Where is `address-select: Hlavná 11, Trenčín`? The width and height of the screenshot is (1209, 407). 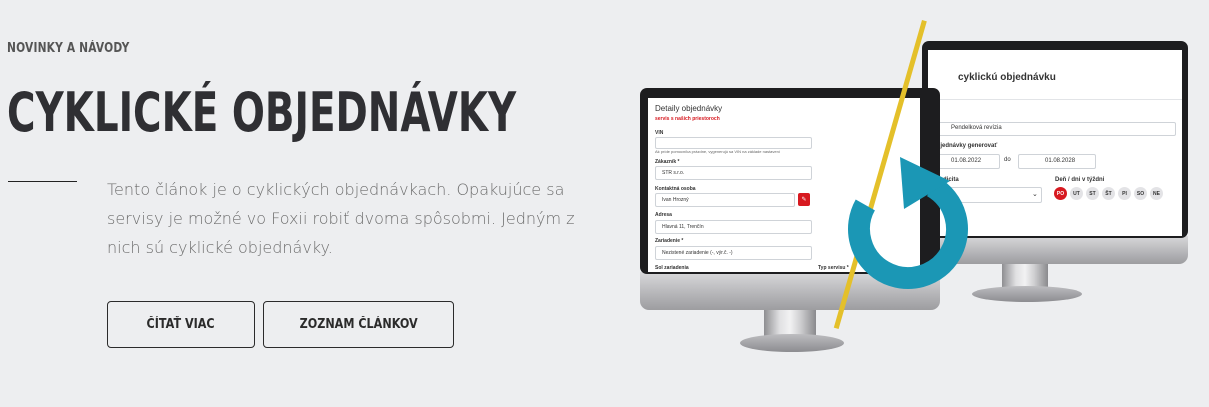
address-select: Hlavná 11, Trenčín is located at coordinates (733, 227).